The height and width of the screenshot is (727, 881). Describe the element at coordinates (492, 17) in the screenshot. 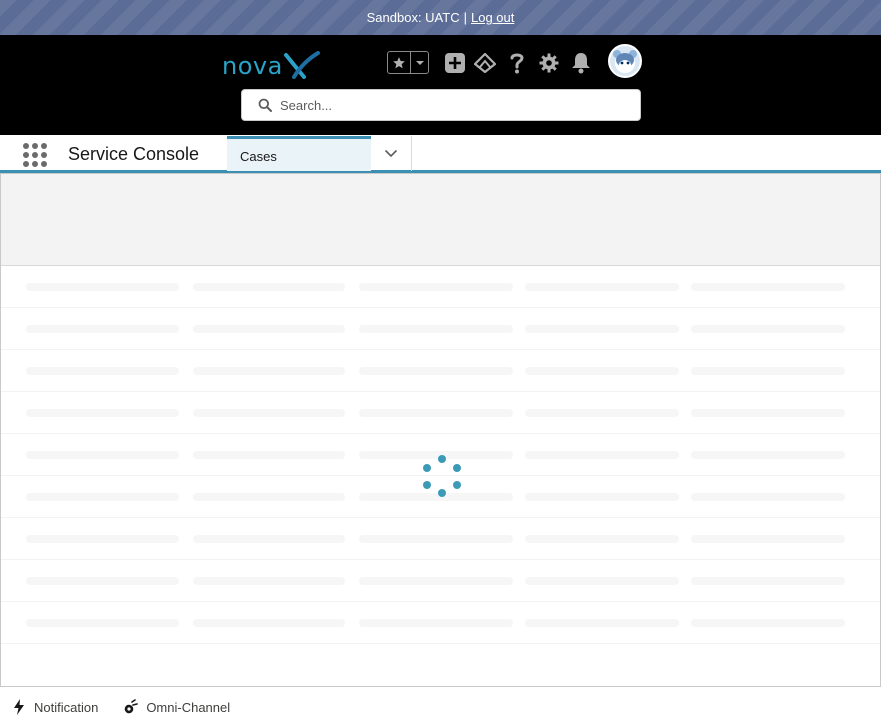

I see `logout-link: Log out` at that location.